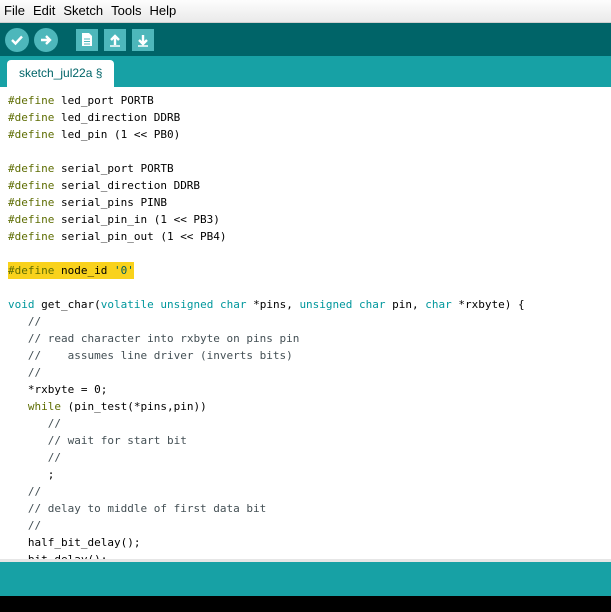 The width and height of the screenshot is (611, 612). Describe the element at coordinates (57, 555) in the screenshot. I see `code-line: bit_delay();` at that location.